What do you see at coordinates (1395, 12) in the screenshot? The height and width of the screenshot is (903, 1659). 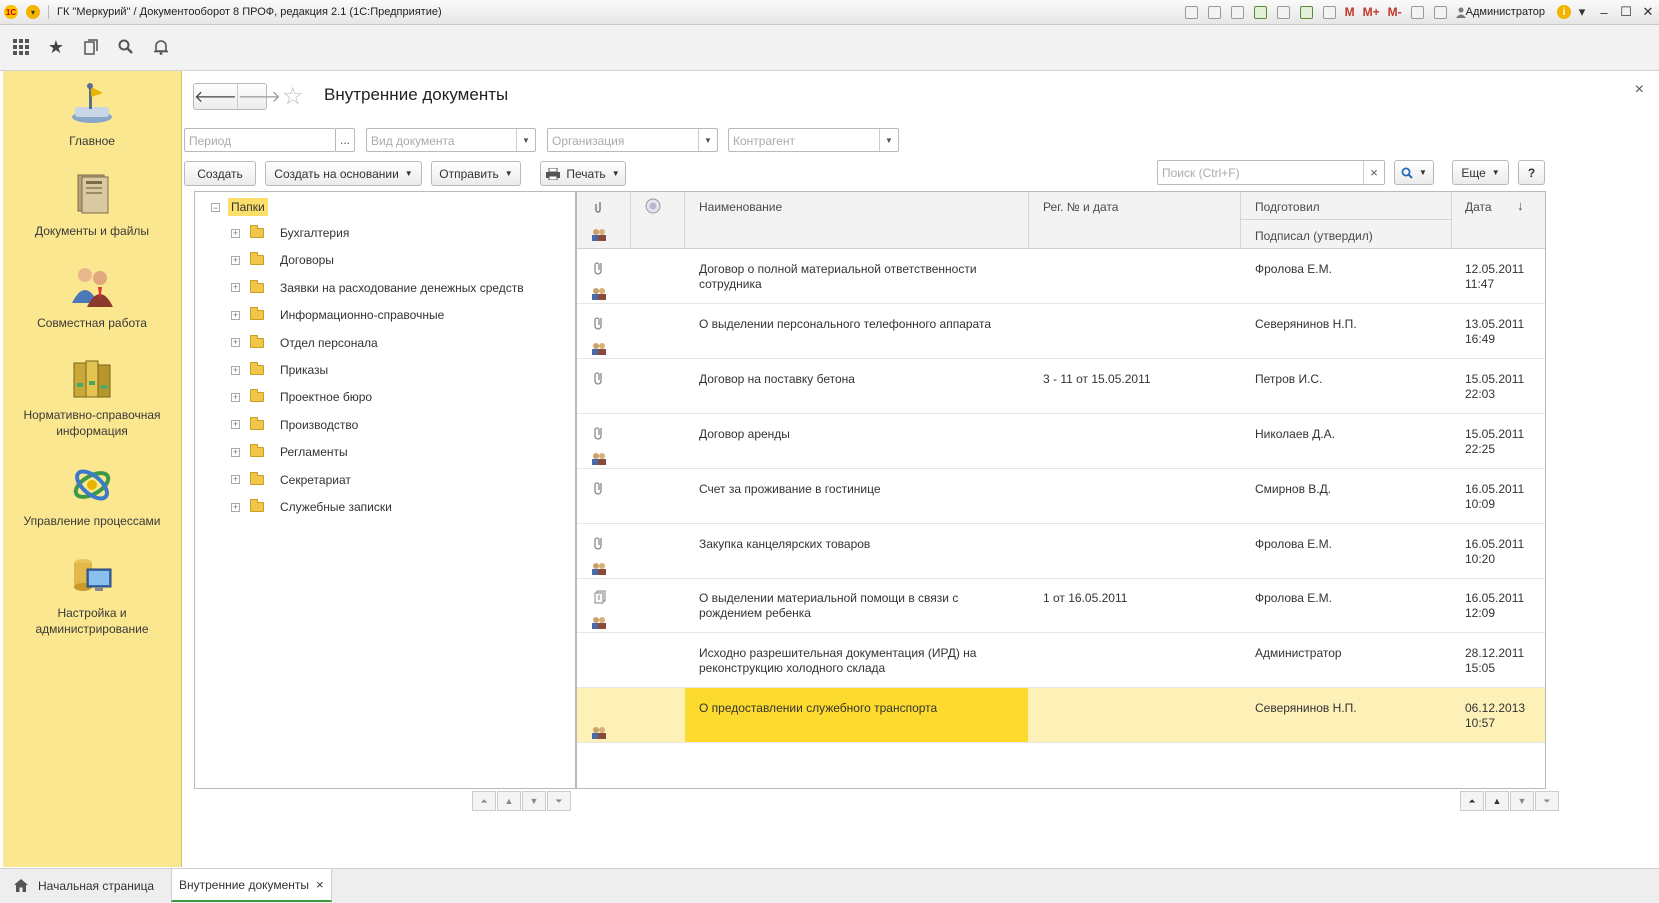 I see `memory-minus-button: M-` at bounding box center [1395, 12].